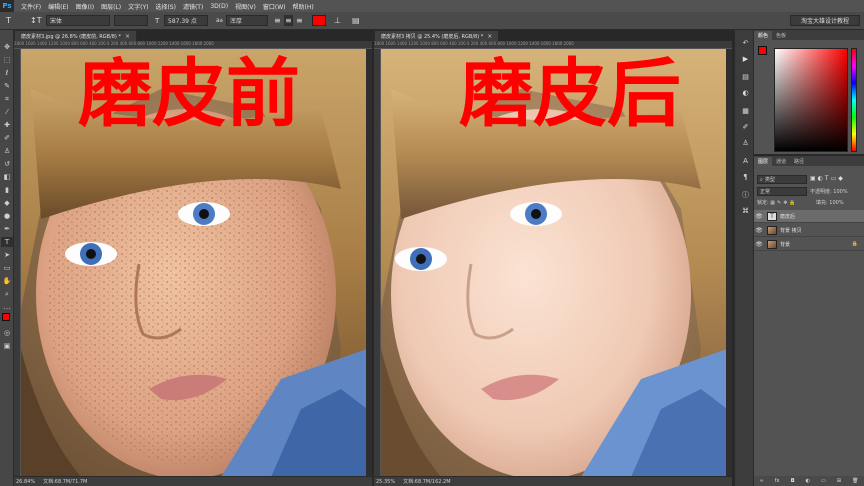  Describe the element at coordinates (274, 6) in the screenshot. I see `menu-window: 窗口(W)` at that location.